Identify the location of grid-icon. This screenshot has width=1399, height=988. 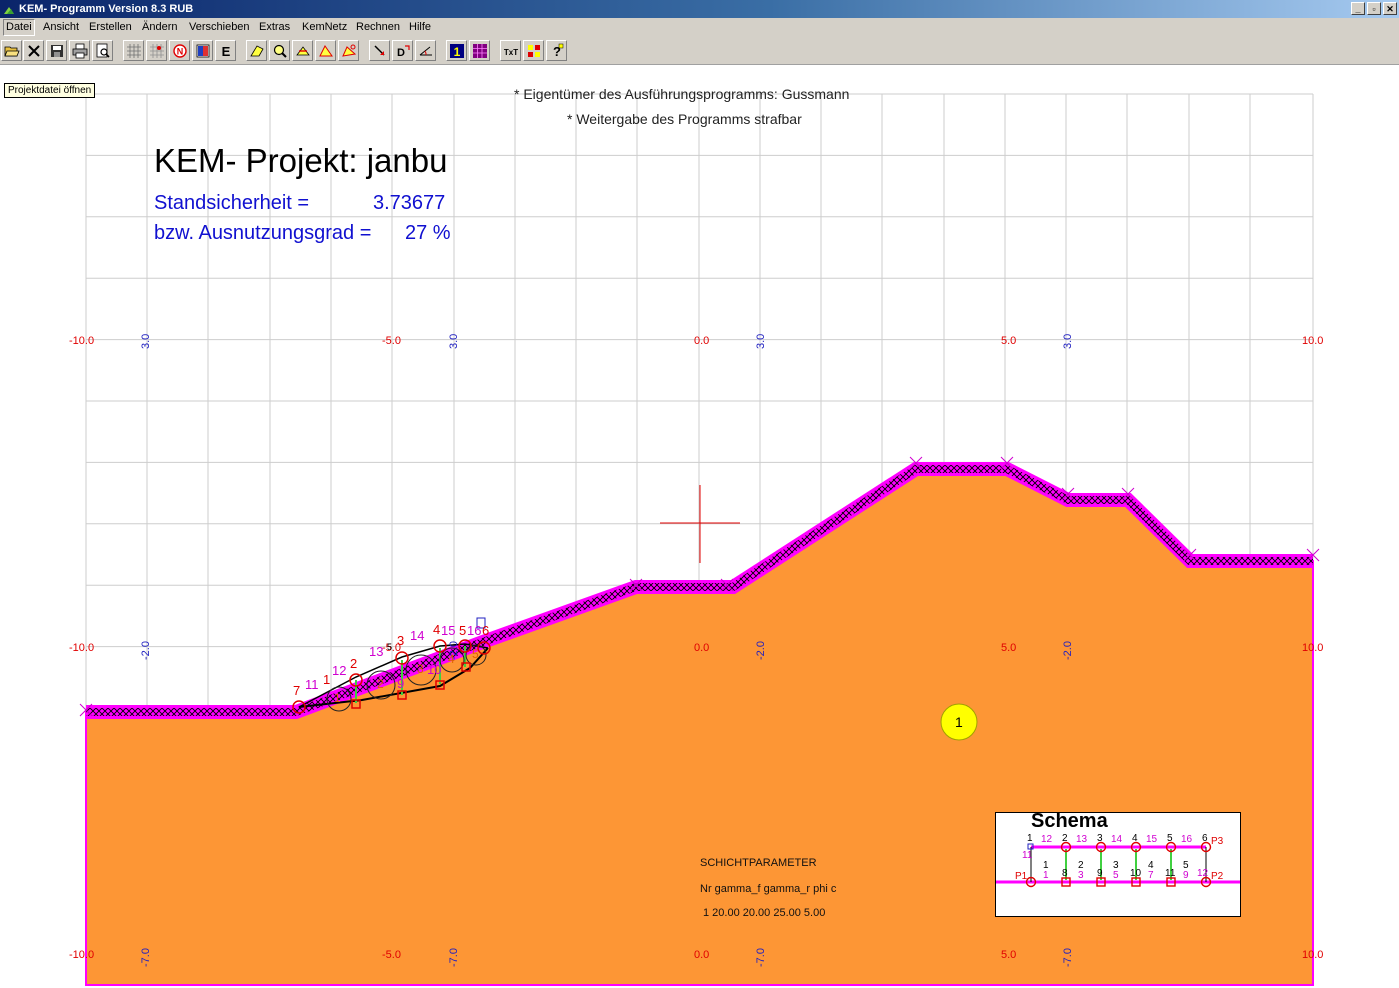
(134, 51).